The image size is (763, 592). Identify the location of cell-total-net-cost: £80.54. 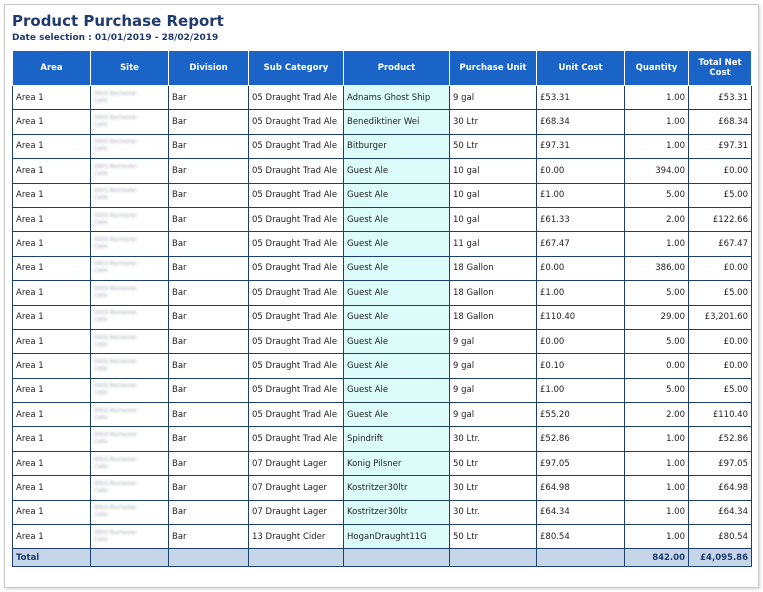
(720, 537).